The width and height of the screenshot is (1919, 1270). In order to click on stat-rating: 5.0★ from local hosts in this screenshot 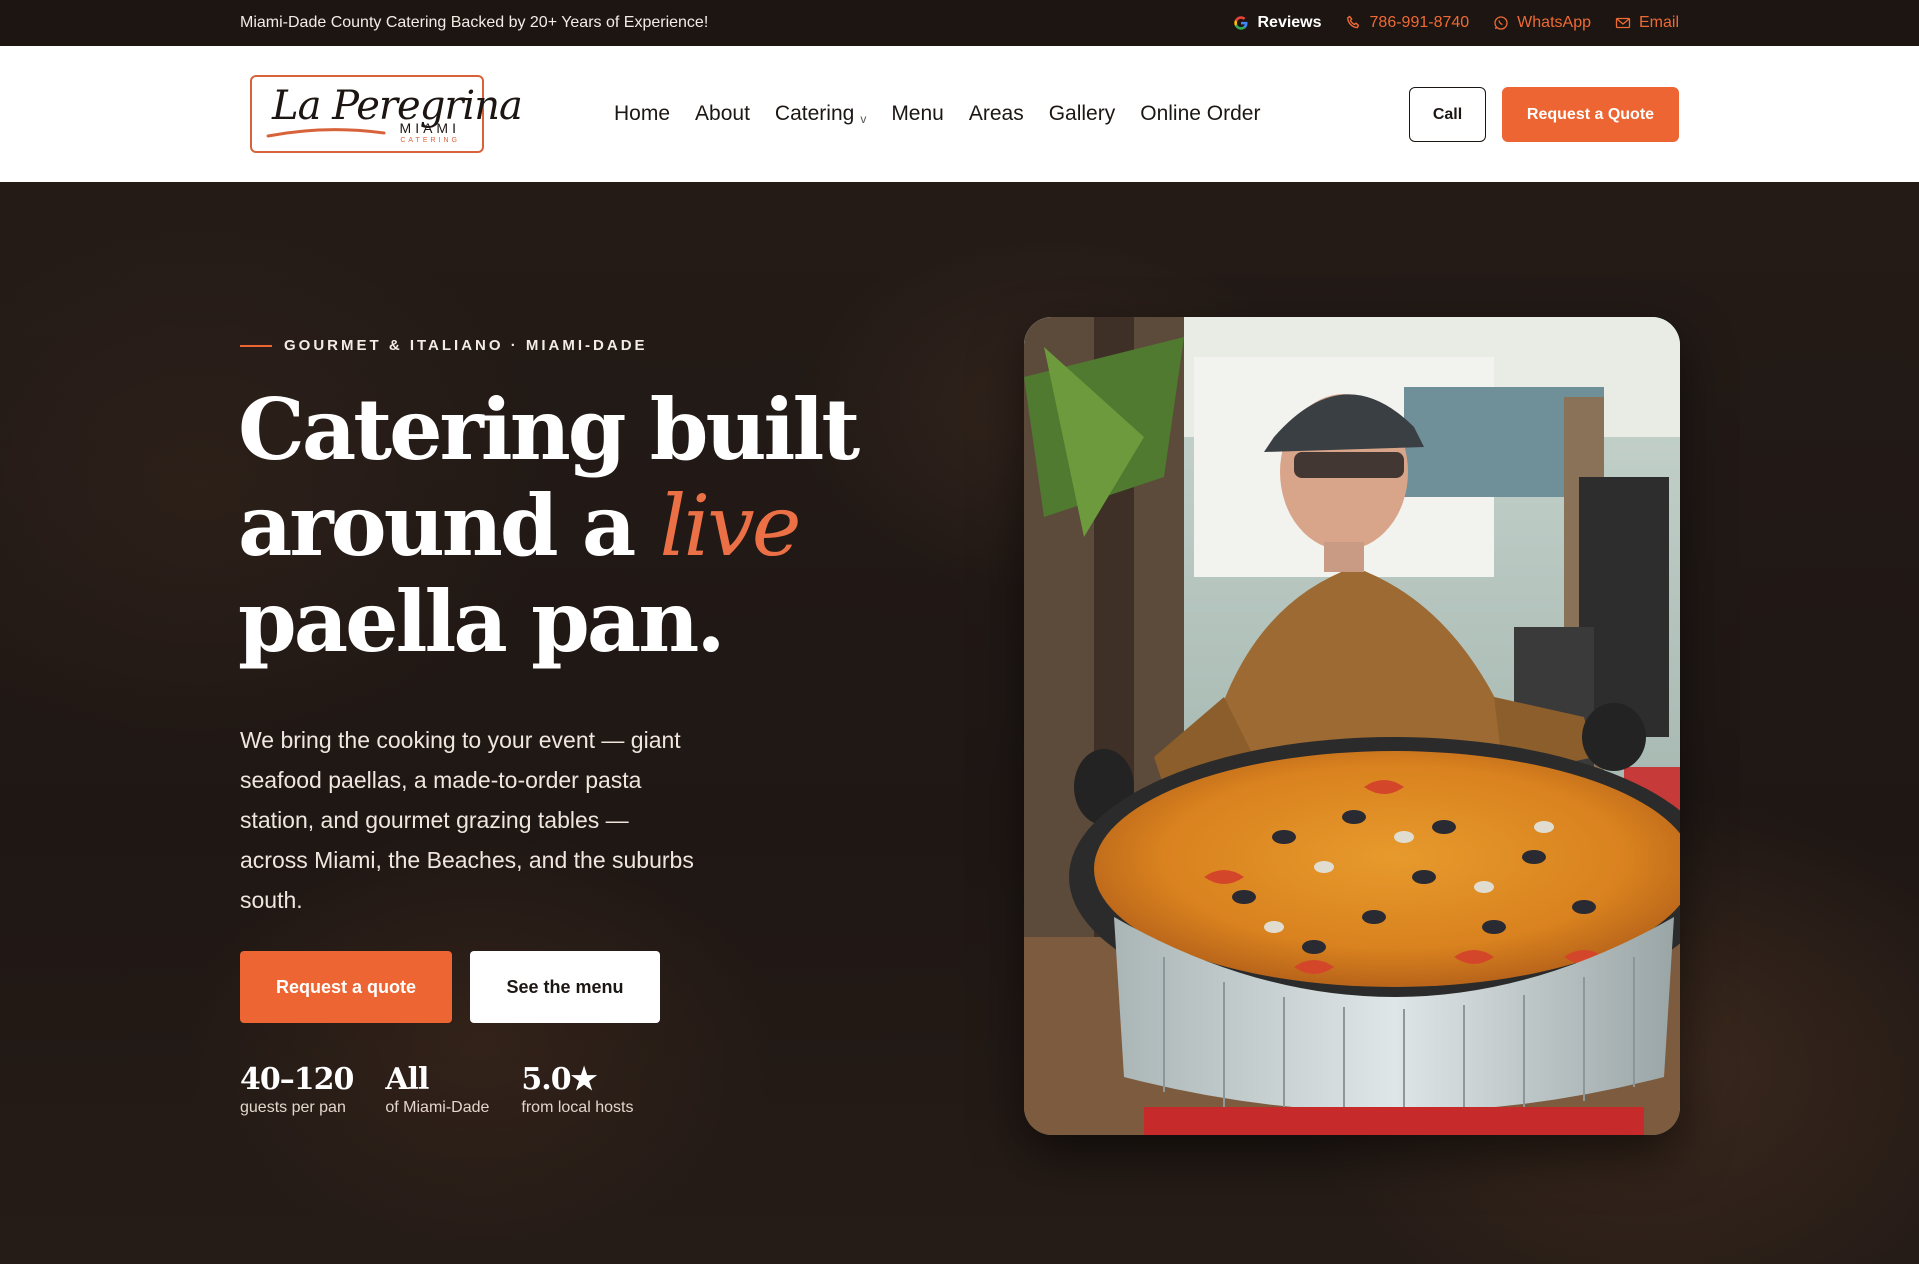, I will do `click(577, 1089)`.